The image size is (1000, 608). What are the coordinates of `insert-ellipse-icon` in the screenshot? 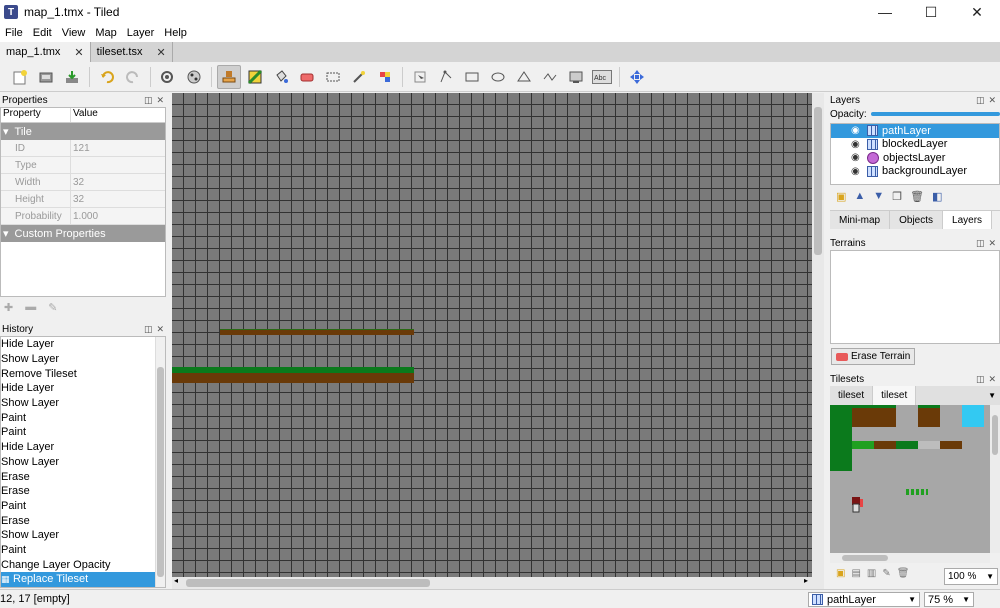 It's located at (498, 77).